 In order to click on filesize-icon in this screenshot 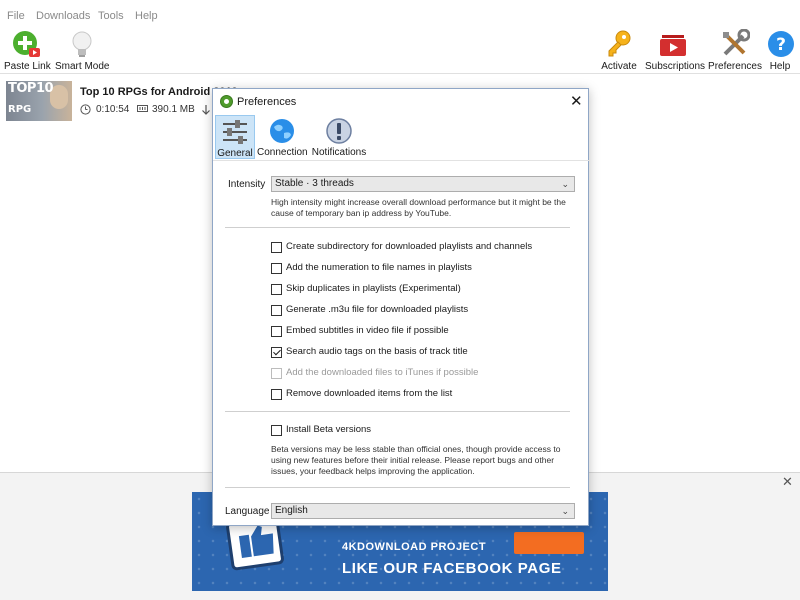, I will do `click(142, 110)`.